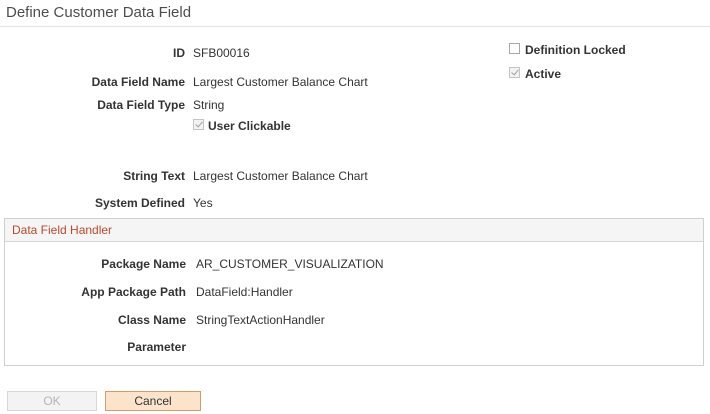 The image size is (710, 414). Describe the element at coordinates (153, 401) in the screenshot. I see `cancel-button: Cancel` at that location.